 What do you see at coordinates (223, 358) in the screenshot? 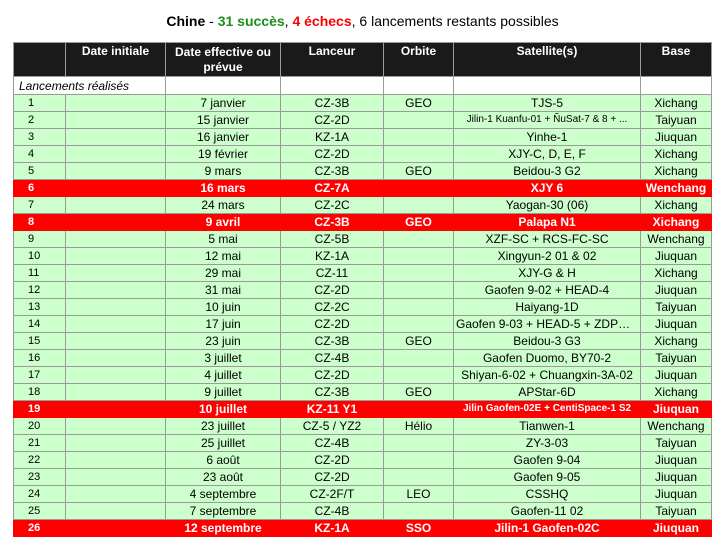
I see `date-effective-cell: 3 juillet` at bounding box center [223, 358].